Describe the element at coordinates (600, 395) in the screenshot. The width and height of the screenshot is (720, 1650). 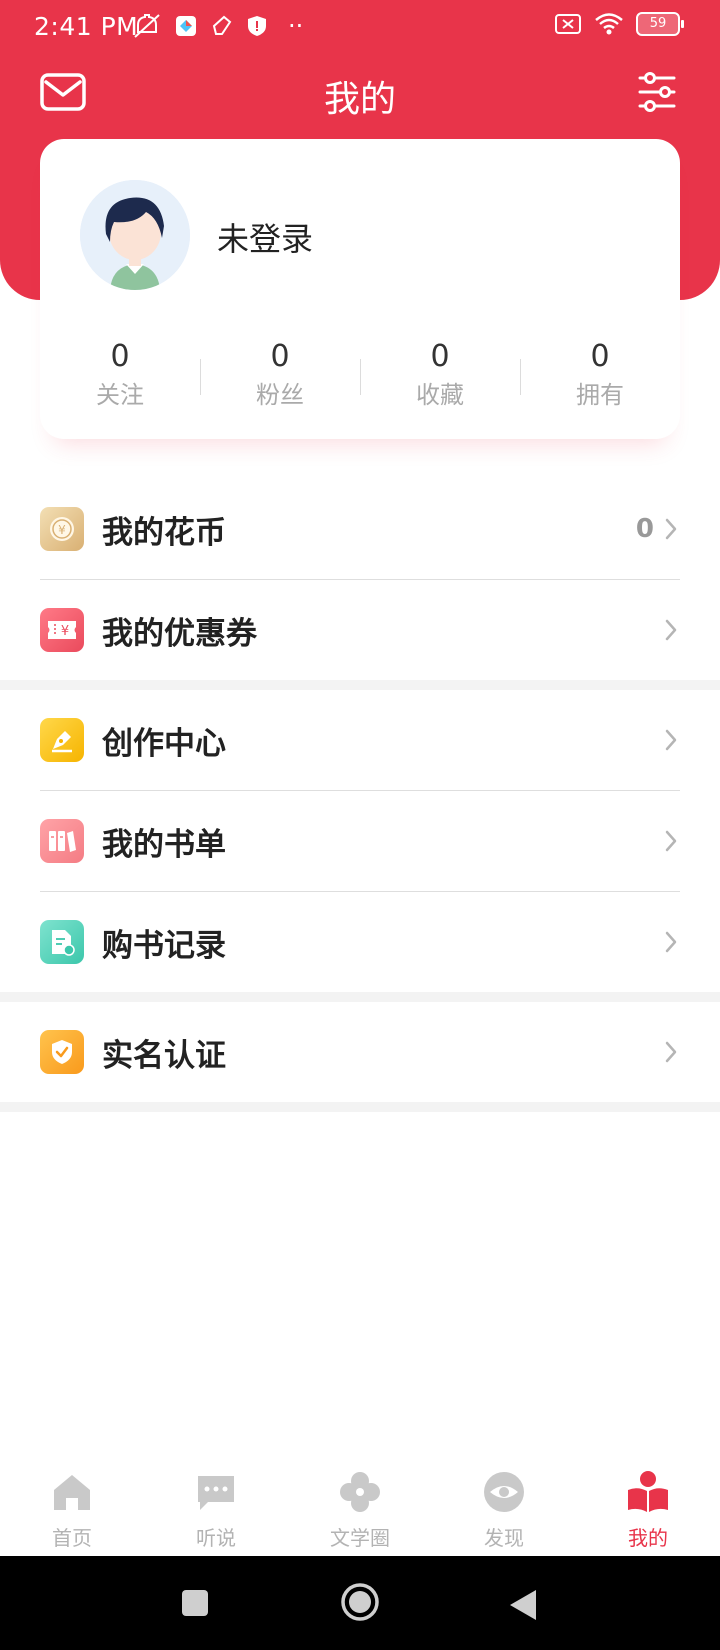
I see `stat-label: 拥有` at that location.